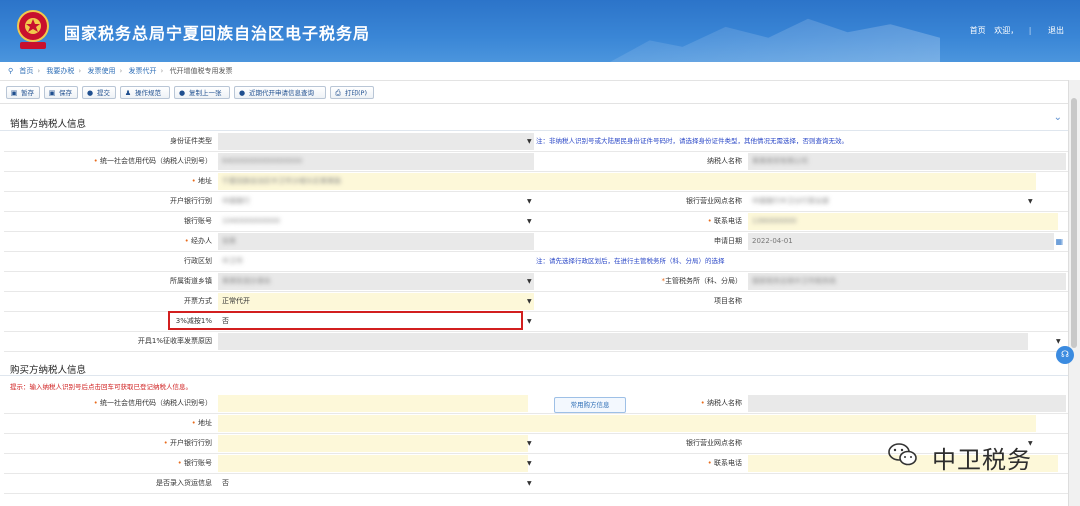 The image size is (1080, 506). I want to click on header-links: 首页 欢迎， | 退出, so click(1014, 30).